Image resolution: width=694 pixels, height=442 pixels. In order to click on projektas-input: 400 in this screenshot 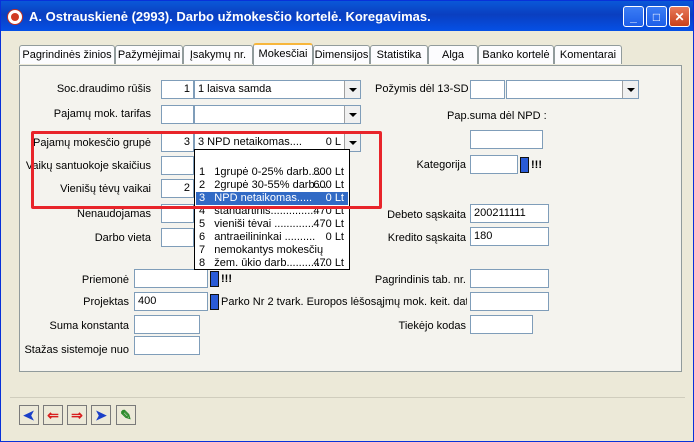, I will do `click(171, 301)`.